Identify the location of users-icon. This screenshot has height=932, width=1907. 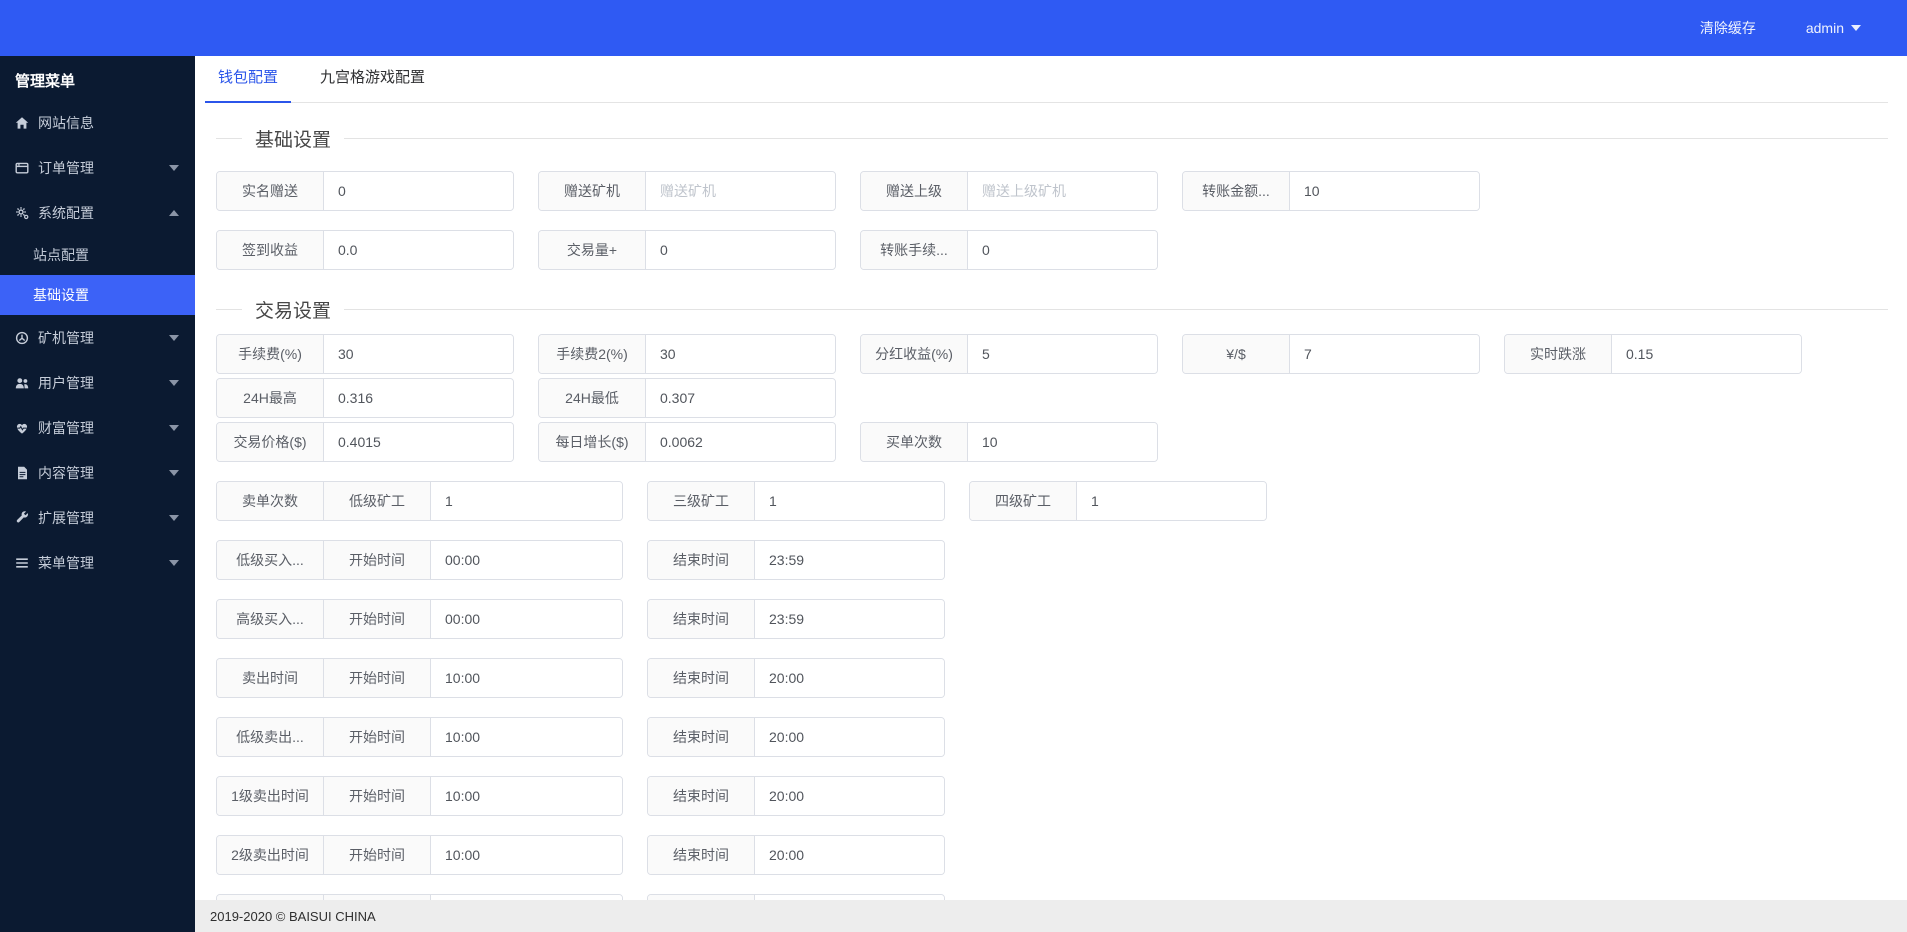
(22, 383).